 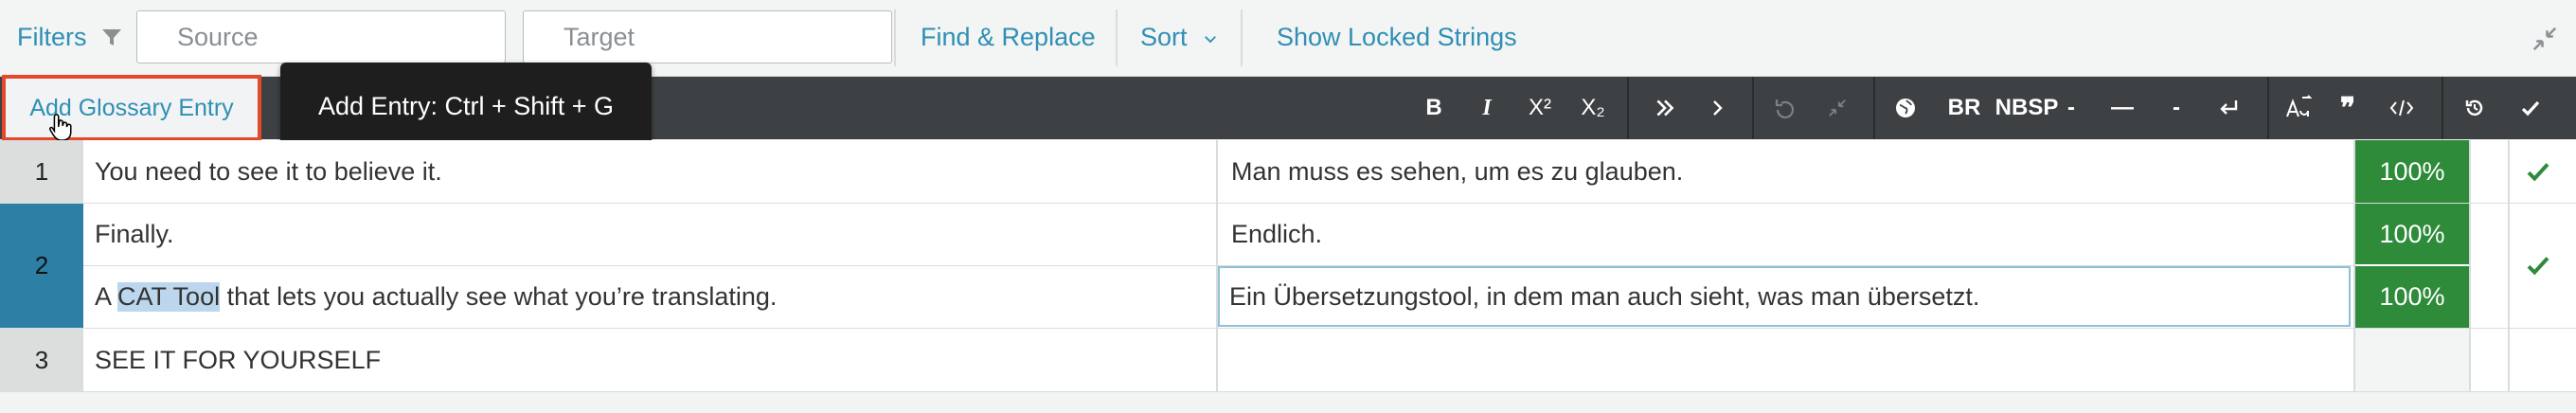 What do you see at coordinates (2401, 108) in the screenshot?
I see `code-icon` at bounding box center [2401, 108].